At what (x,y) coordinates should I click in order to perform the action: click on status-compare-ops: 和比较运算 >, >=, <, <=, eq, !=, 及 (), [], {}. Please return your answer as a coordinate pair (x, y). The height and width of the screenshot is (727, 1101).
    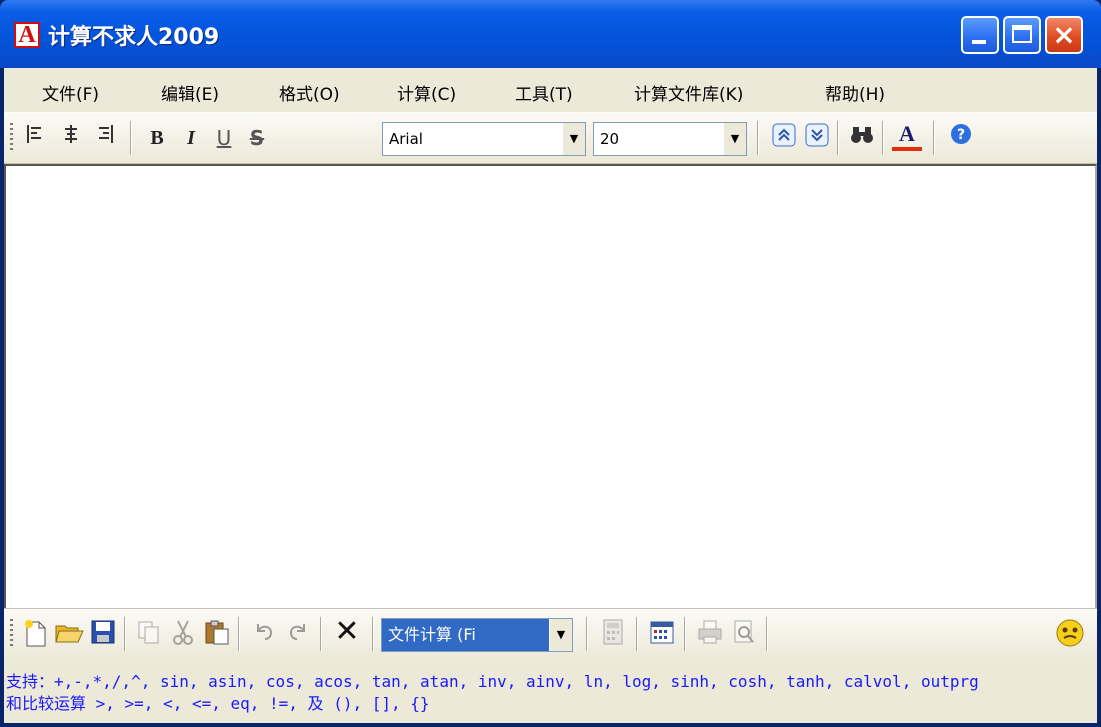
    Looking at the image, I should click on (218, 703).